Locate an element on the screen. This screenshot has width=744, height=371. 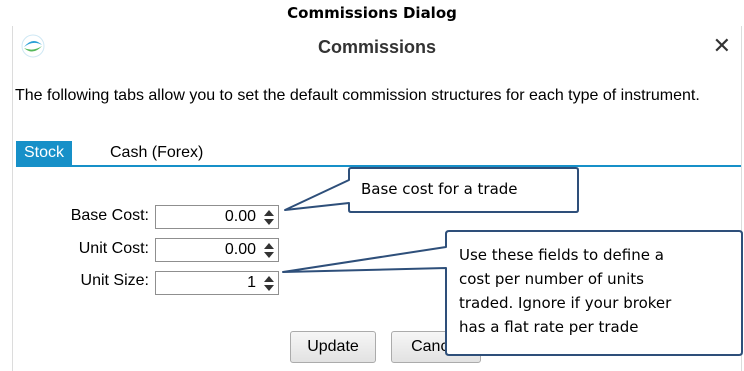
unit-callout-line: Use these fields to define a is located at coordinates (561, 255).